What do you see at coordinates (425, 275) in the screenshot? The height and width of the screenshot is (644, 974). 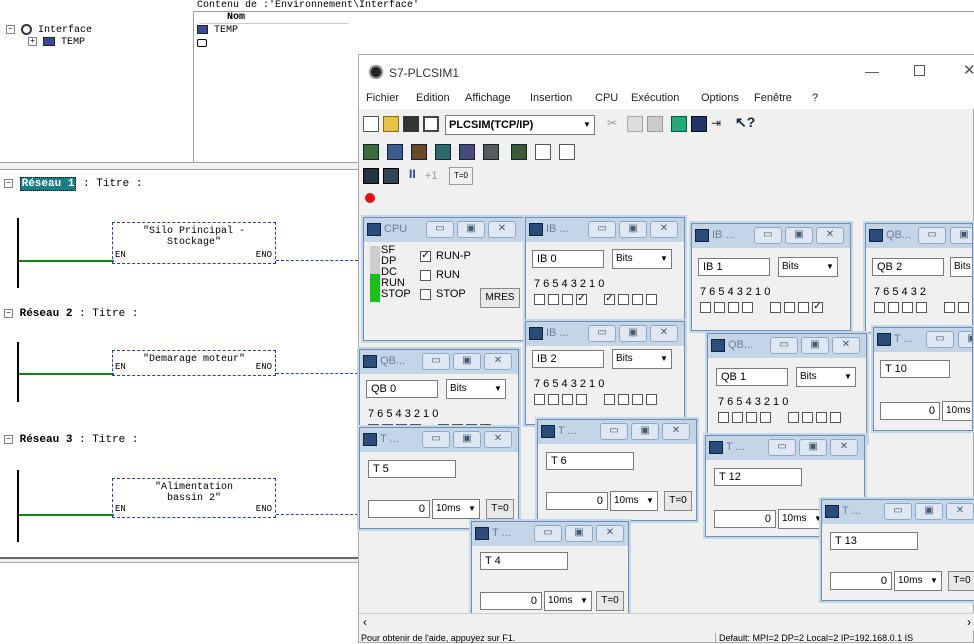 I see `run-checkbox` at bounding box center [425, 275].